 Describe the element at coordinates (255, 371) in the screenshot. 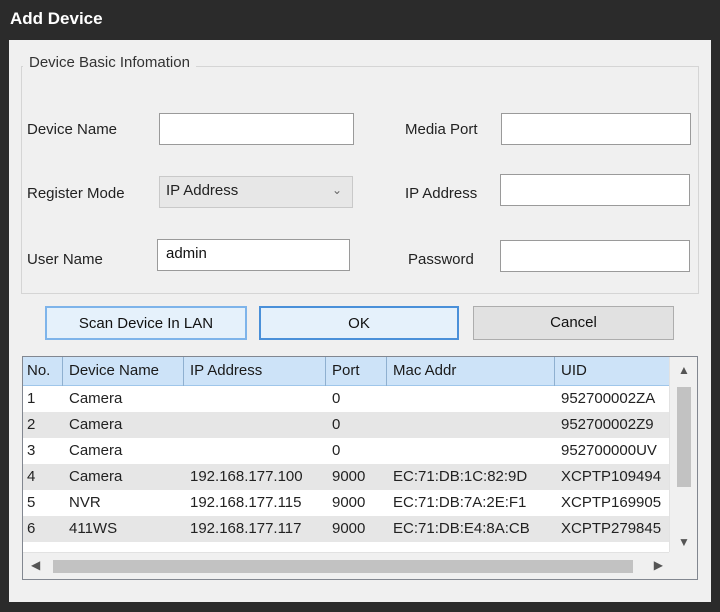

I see `column-header-ip-address: IP Address` at that location.